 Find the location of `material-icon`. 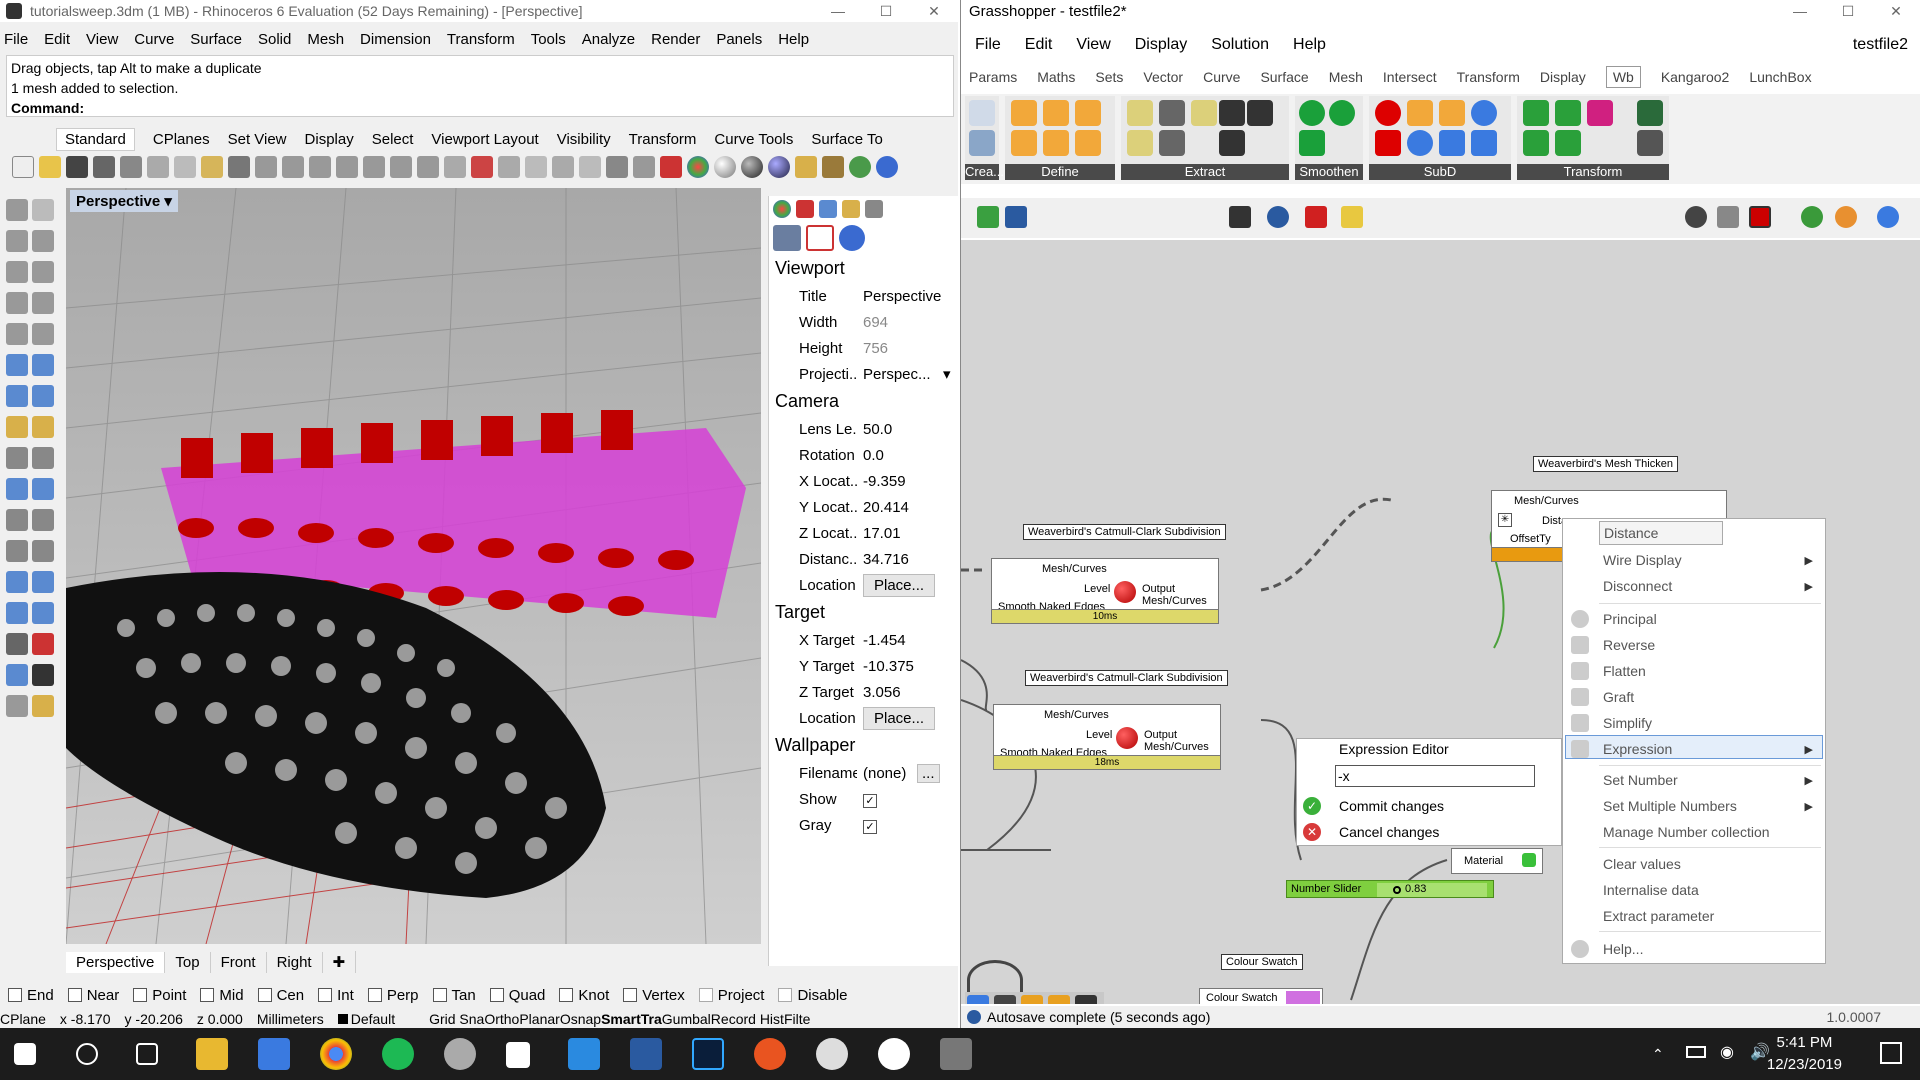

material-icon is located at coordinates (671, 167).